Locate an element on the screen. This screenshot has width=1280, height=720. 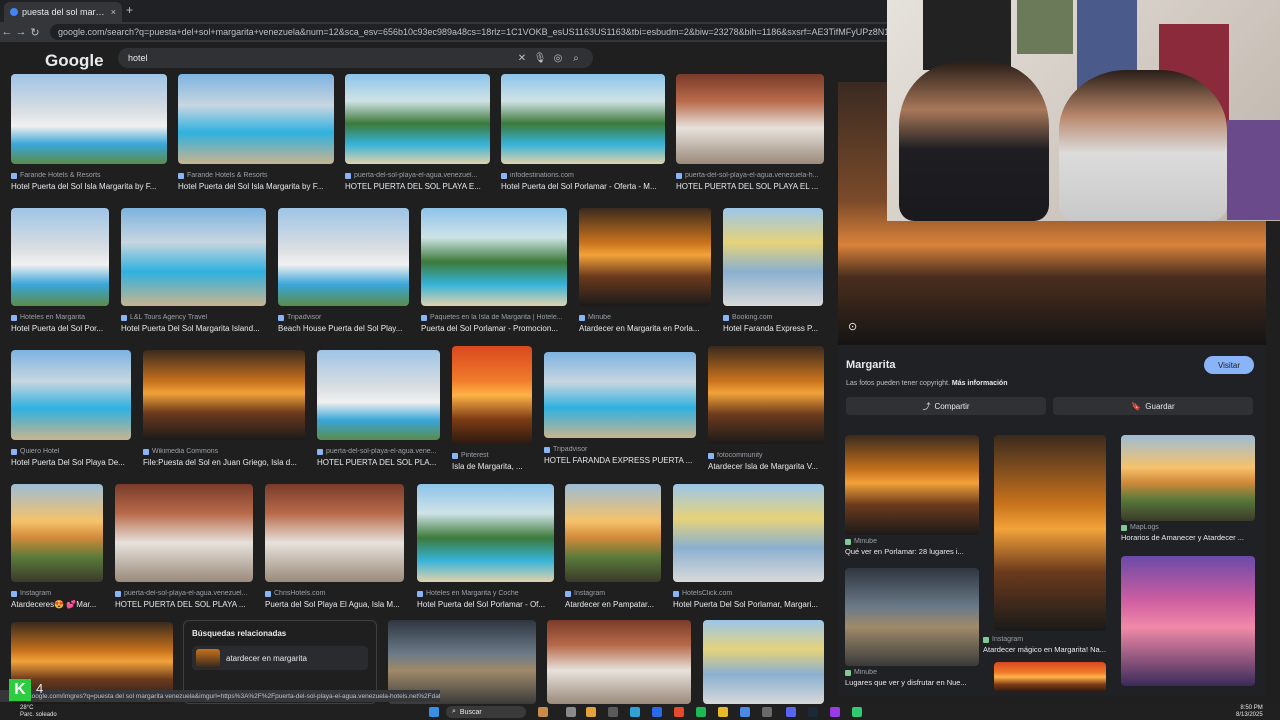
store-icon is located at coordinates (657, 712).